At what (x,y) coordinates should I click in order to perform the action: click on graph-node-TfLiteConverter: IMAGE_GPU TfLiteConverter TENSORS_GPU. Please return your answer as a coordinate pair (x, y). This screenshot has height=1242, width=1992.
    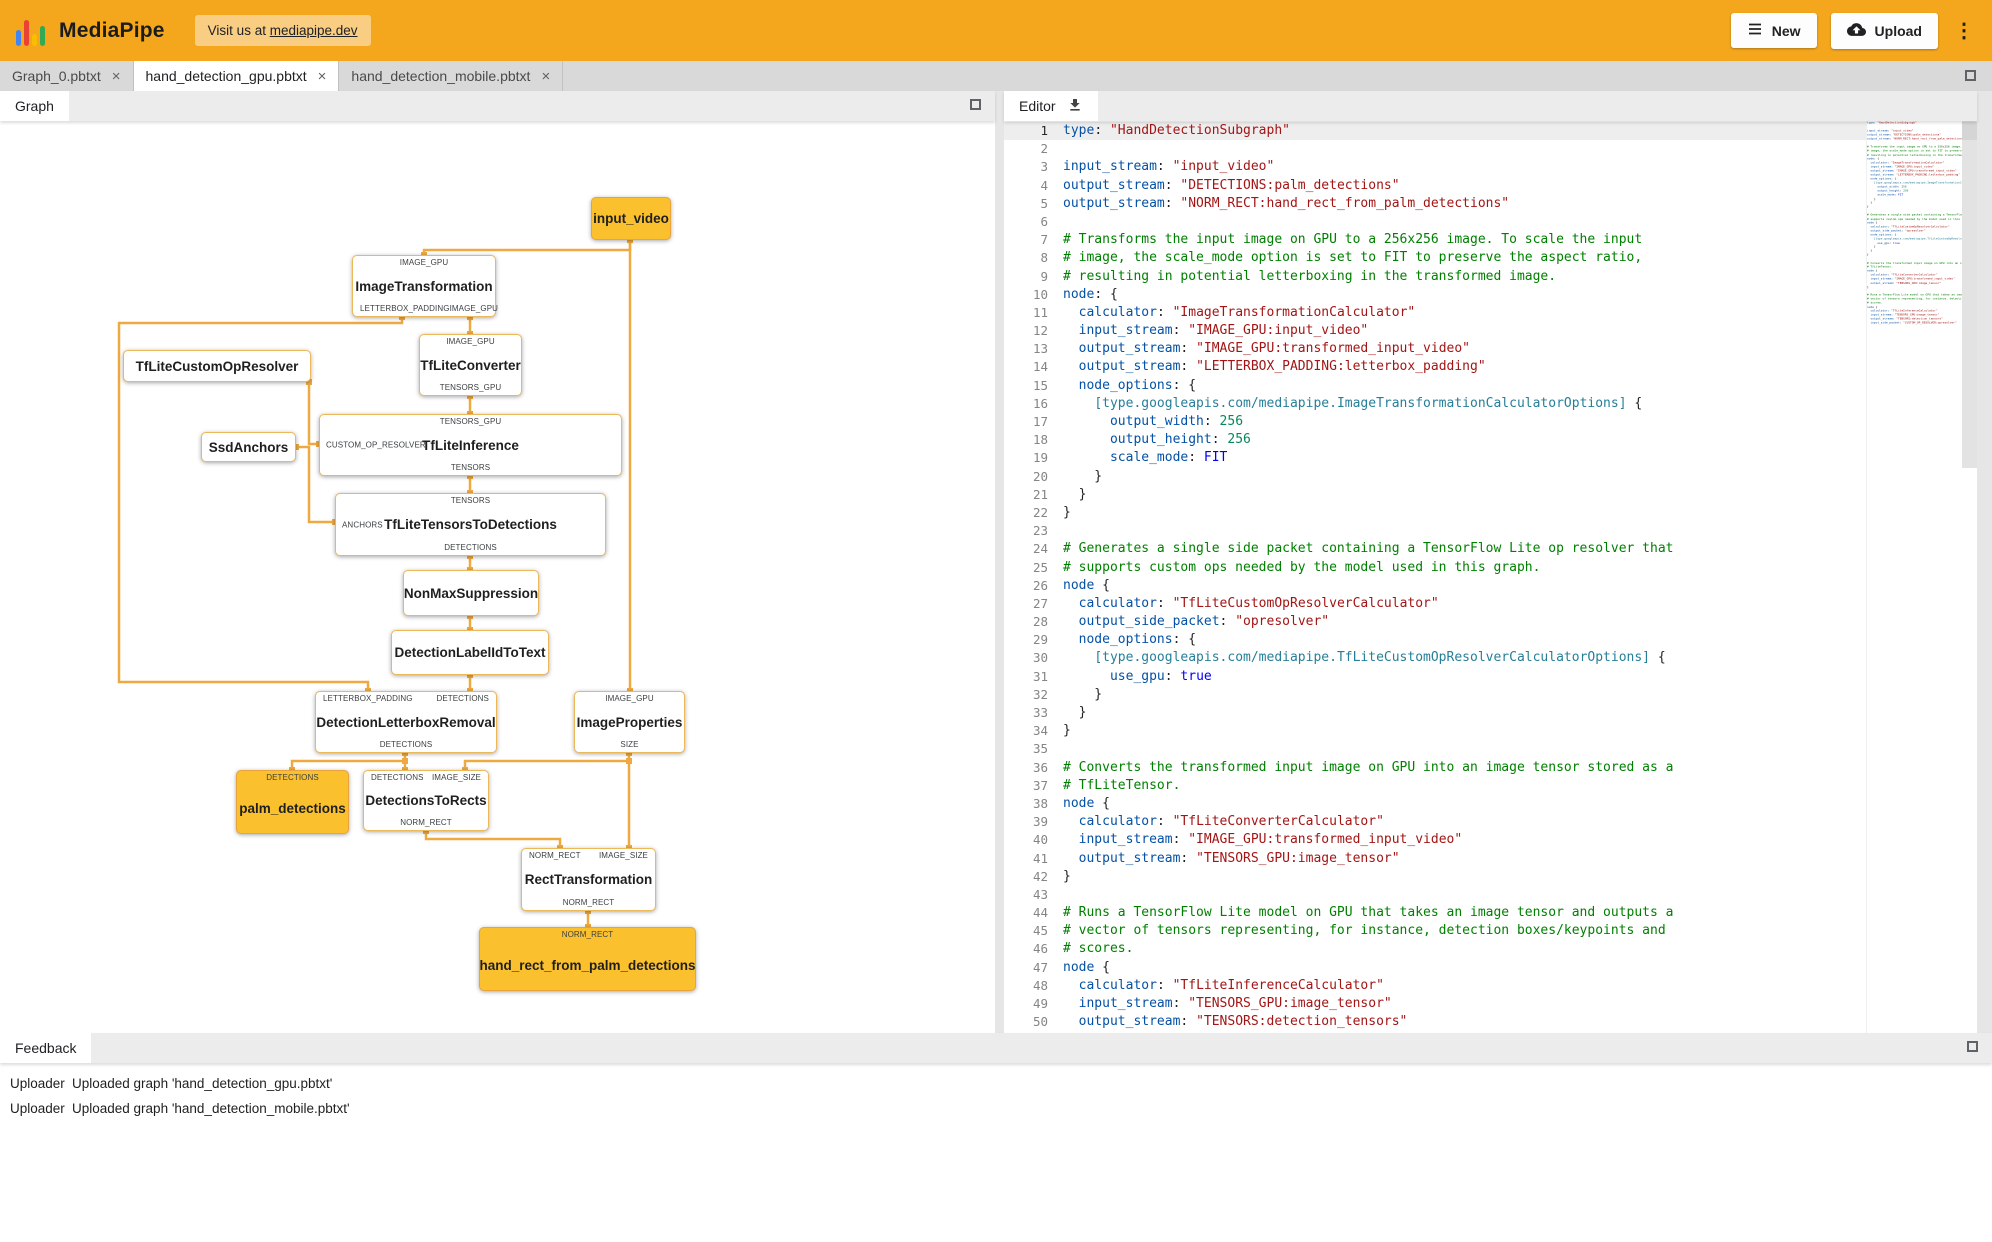
    Looking at the image, I should click on (470, 365).